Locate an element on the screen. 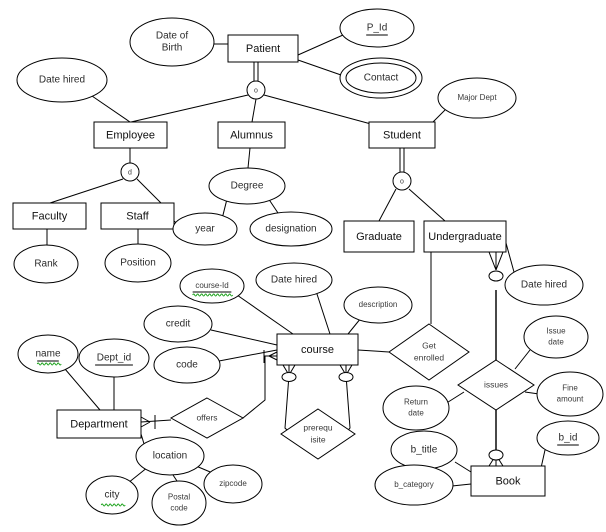 The image size is (606, 532). entity-label: Patient is located at coordinates (263, 49).